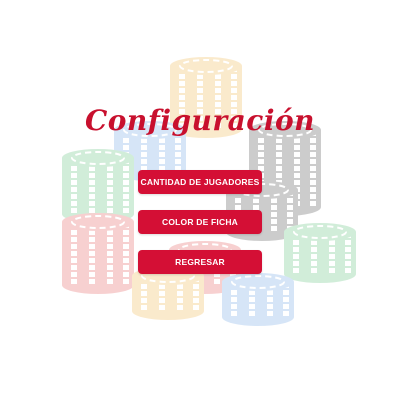  Describe the element at coordinates (200, 120) in the screenshot. I see `page-title: Configuración` at that location.